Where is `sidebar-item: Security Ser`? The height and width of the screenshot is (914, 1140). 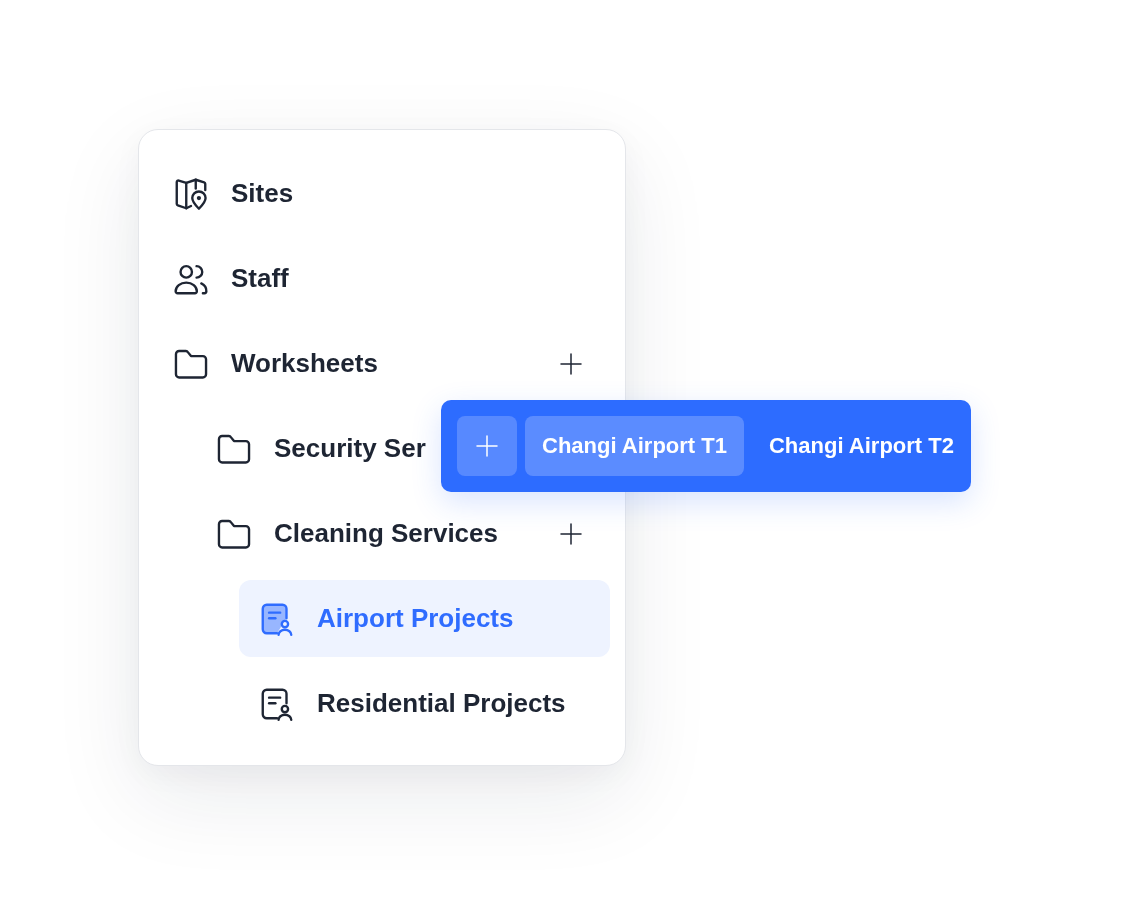 sidebar-item: Security Ser is located at coordinates (313, 448).